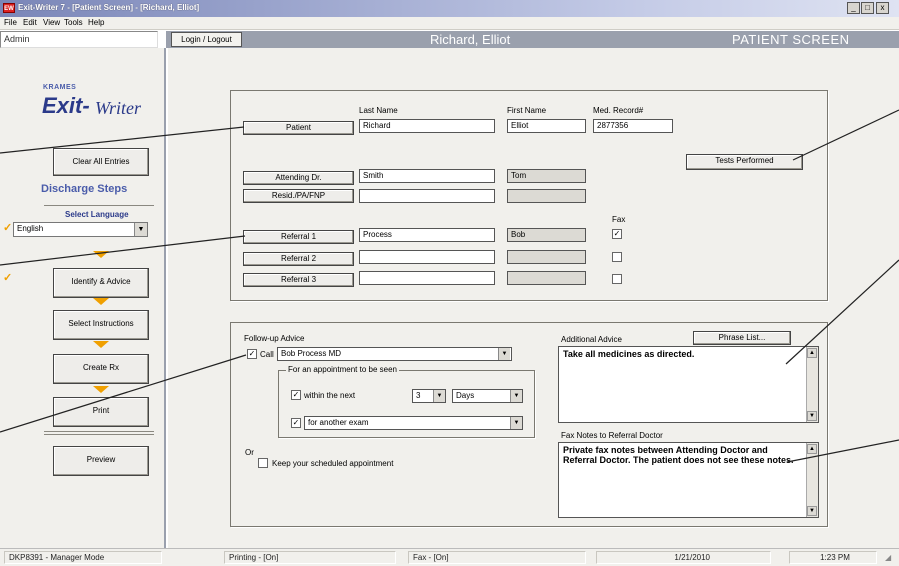 The height and width of the screenshot is (566, 899). What do you see at coordinates (617, 257) in the screenshot?
I see `referral-2-fax-checkbox` at bounding box center [617, 257].